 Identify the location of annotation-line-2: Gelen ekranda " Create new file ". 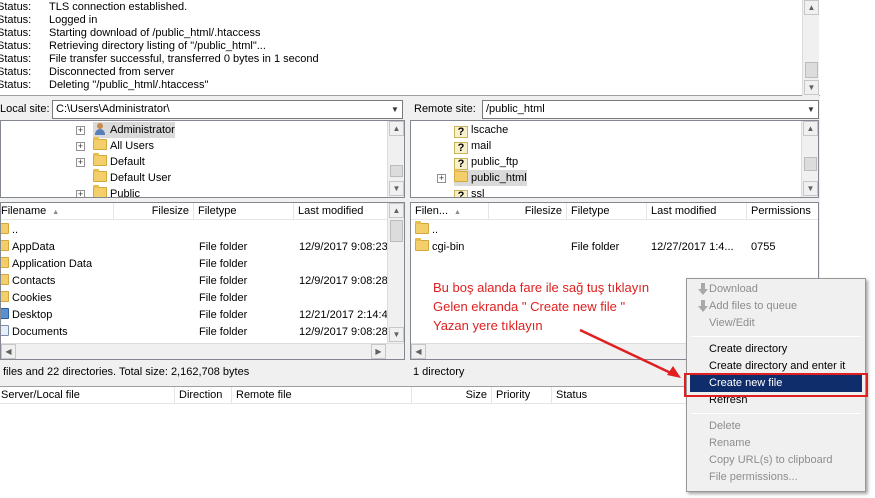
(529, 306).